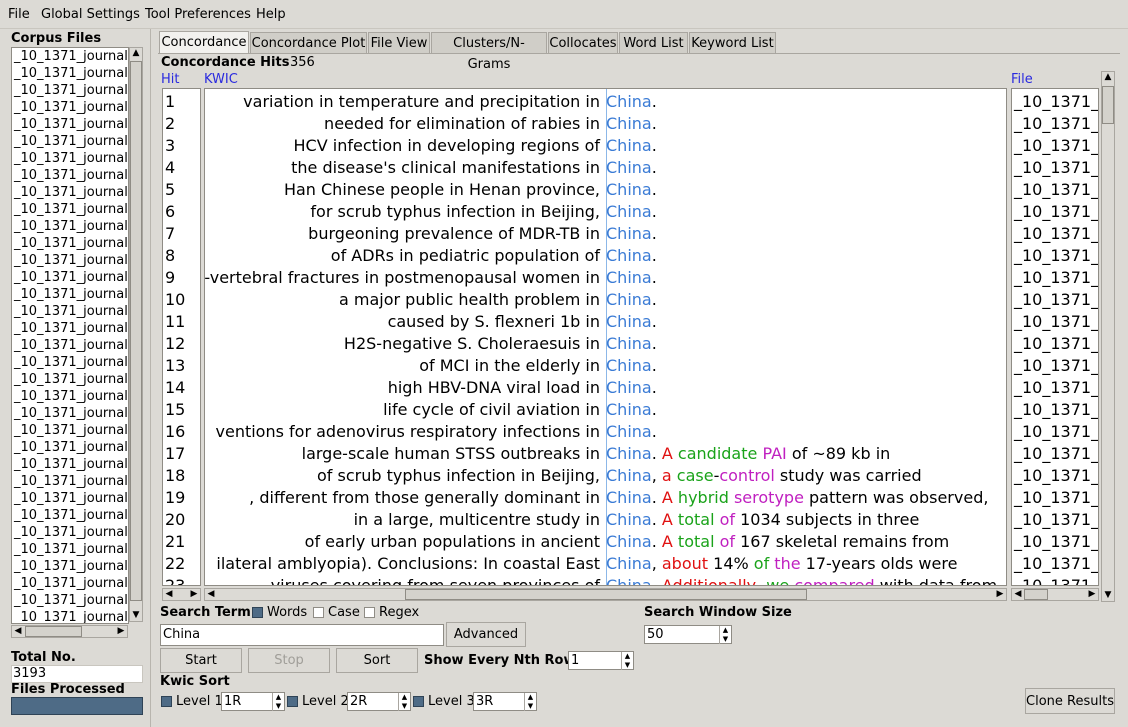 This screenshot has width=1128, height=727. I want to click on tab-clusters-ngrams: Clusters/N-Grams, so click(489, 52).